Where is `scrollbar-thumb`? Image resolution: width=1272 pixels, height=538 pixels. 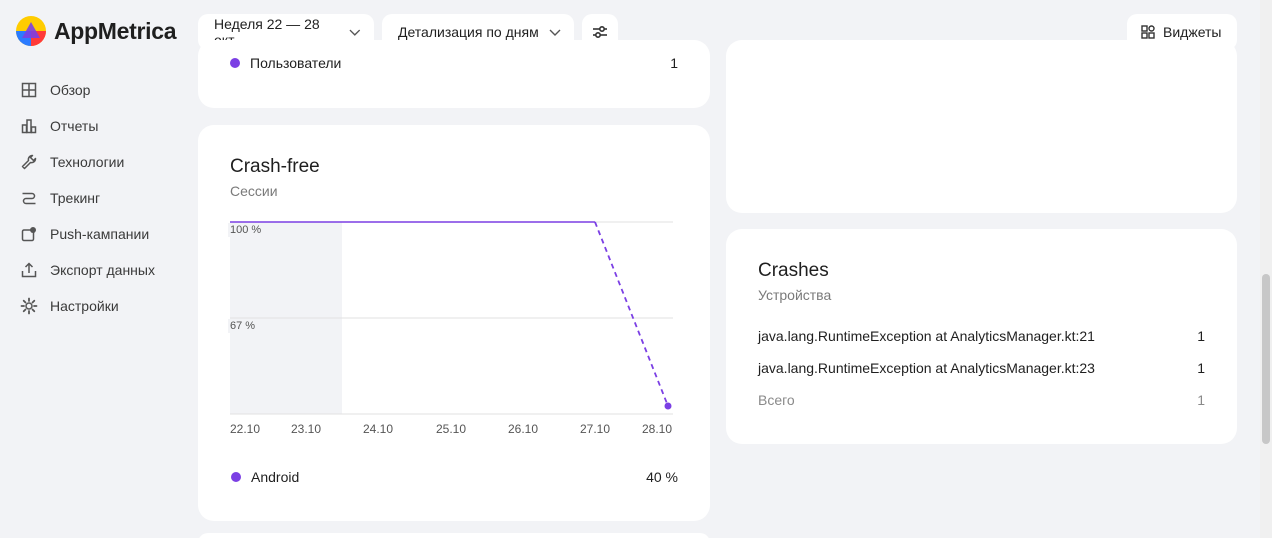 scrollbar-thumb is located at coordinates (1266, 359).